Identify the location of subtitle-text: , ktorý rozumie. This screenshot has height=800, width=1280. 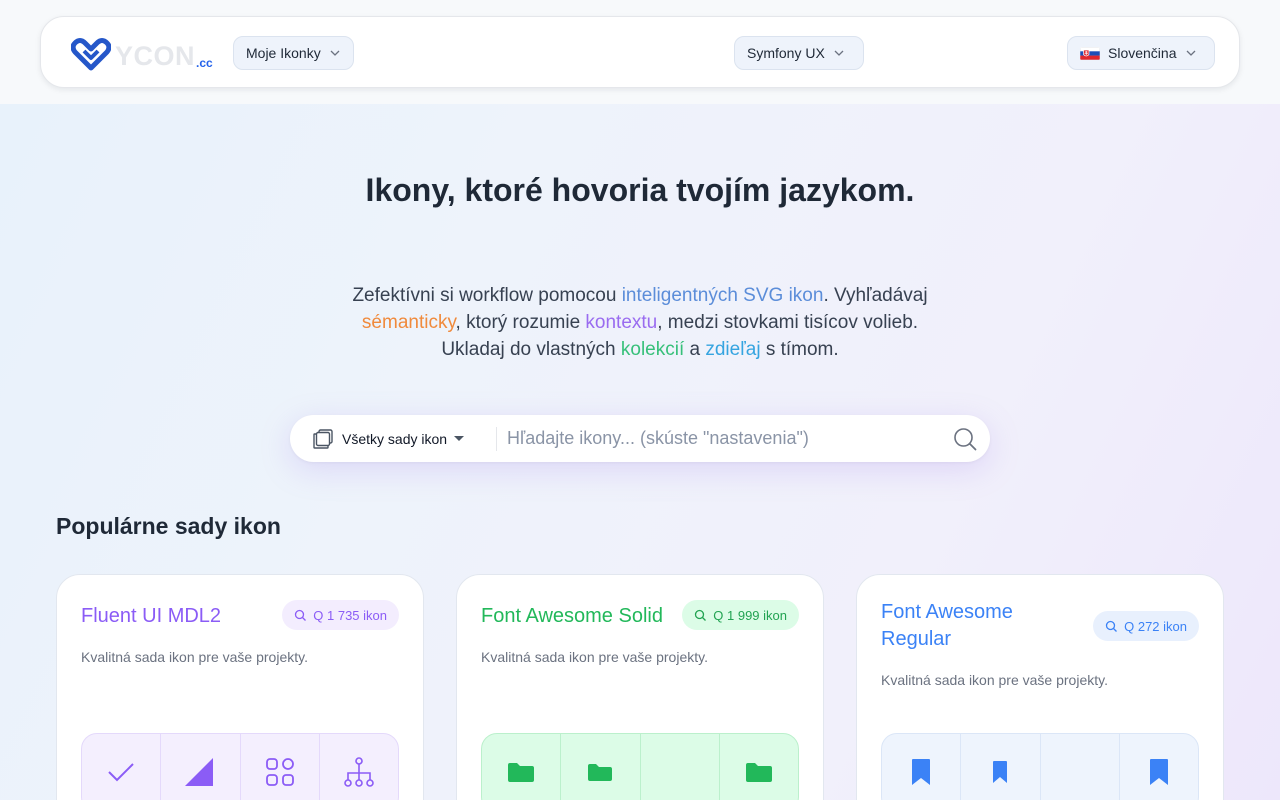
(520, 322).